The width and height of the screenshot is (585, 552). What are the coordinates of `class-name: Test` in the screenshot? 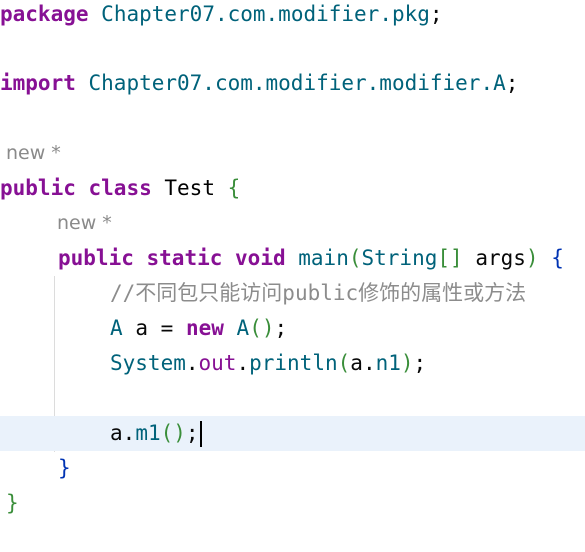 It's located at (189, 188).